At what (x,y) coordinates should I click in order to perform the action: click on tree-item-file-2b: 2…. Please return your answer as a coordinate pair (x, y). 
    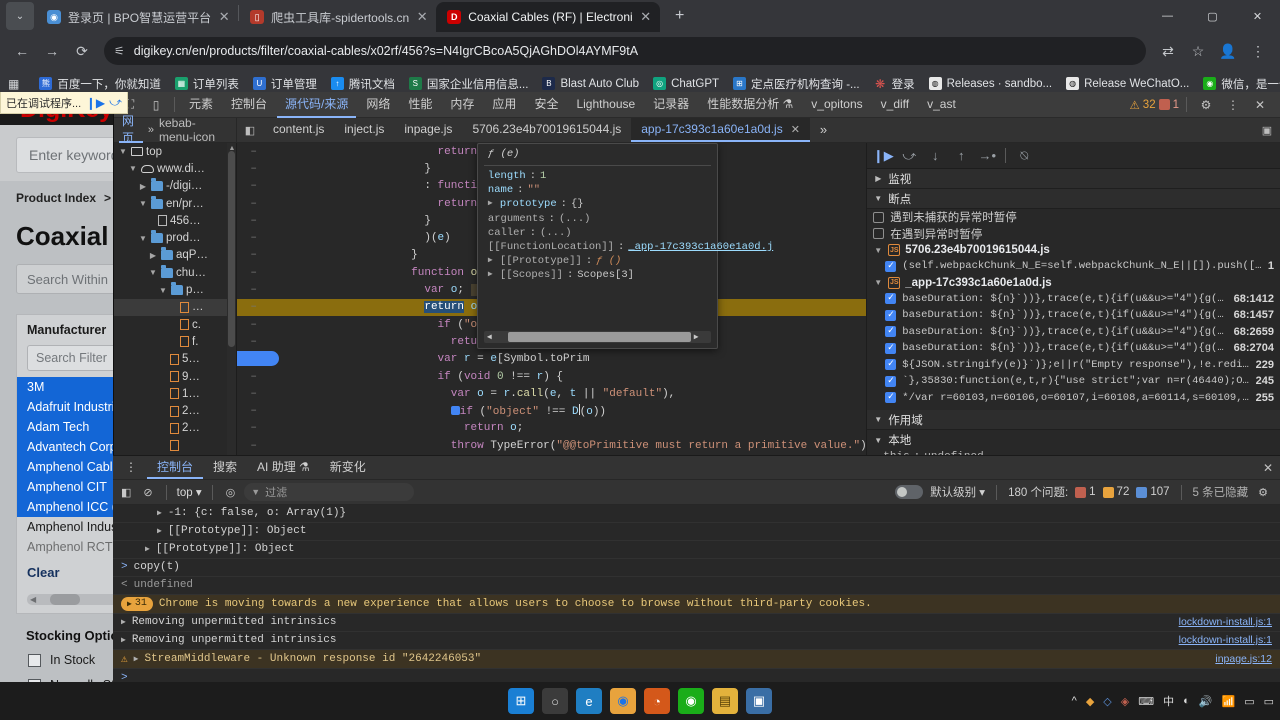
    Looking at the image, I should click on (175, 428).